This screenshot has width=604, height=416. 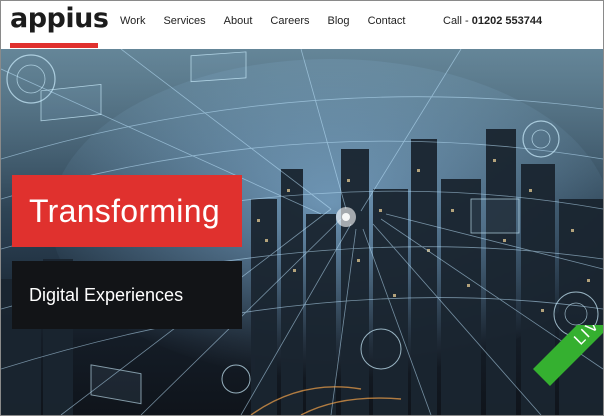 What do you see at coordinates (339, 21) in the screenshot?
I see `nav-blog: Blog` at bounding box center [339, 21].